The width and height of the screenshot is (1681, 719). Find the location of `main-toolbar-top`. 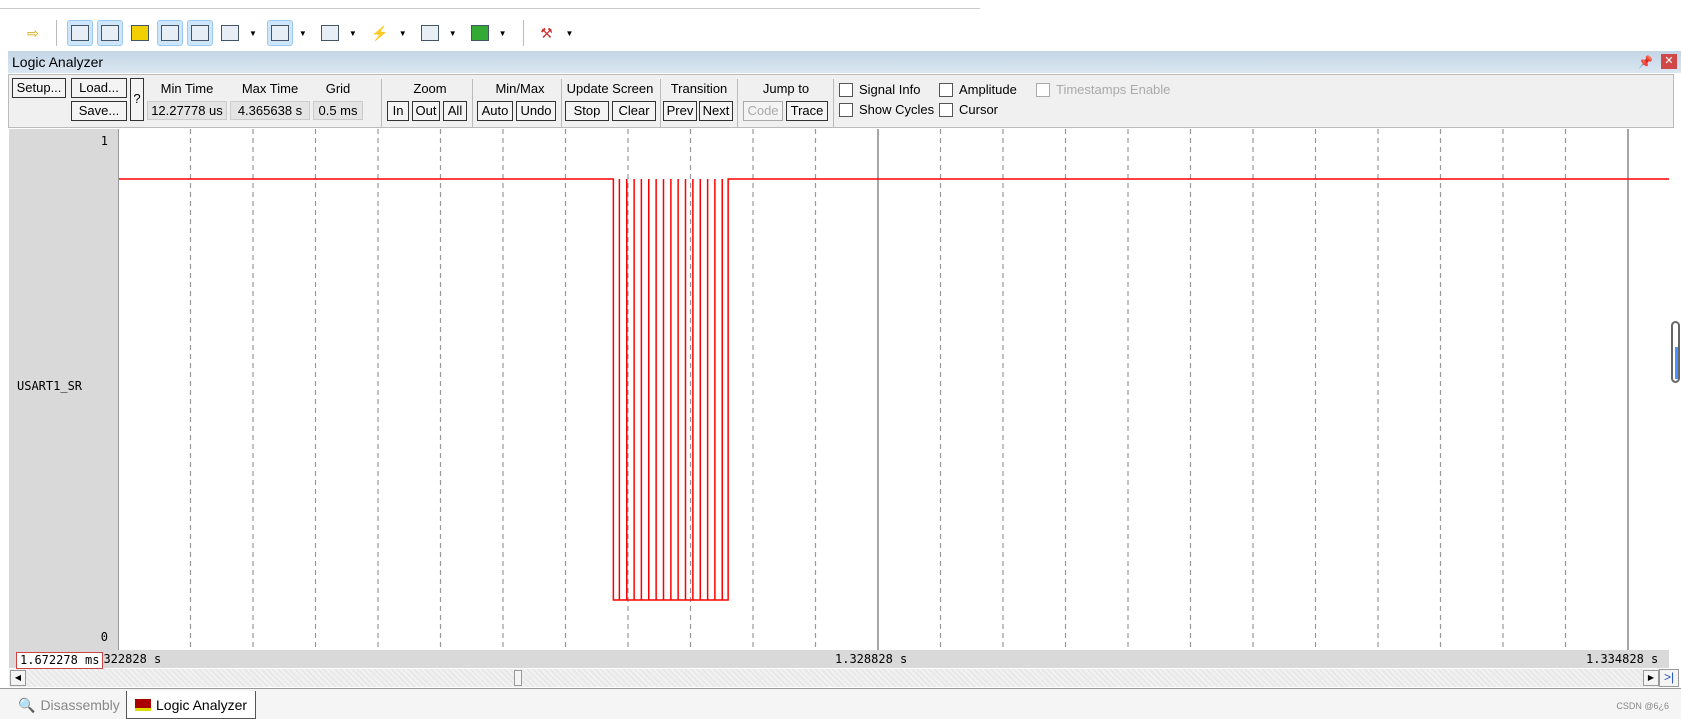

main-toolbar-top is located at coordinates (490, 4).